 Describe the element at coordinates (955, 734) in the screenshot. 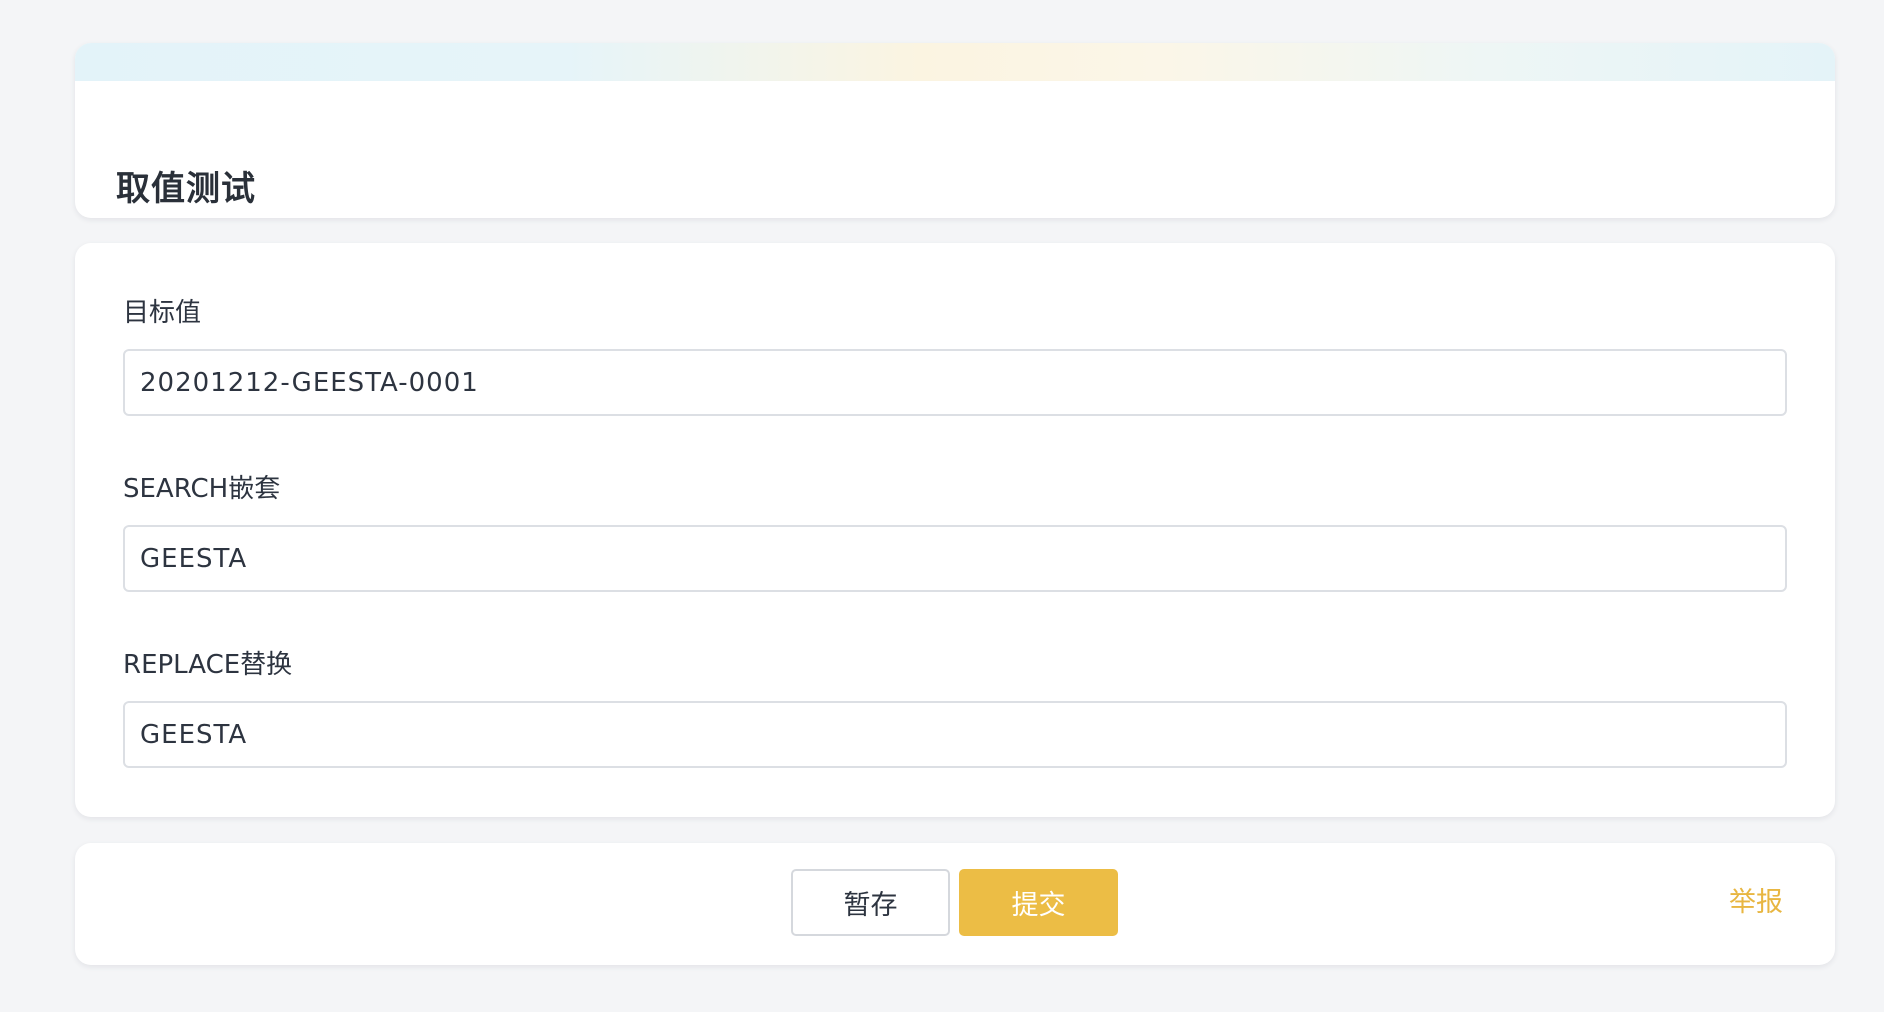

I see `replace-input` at that location.